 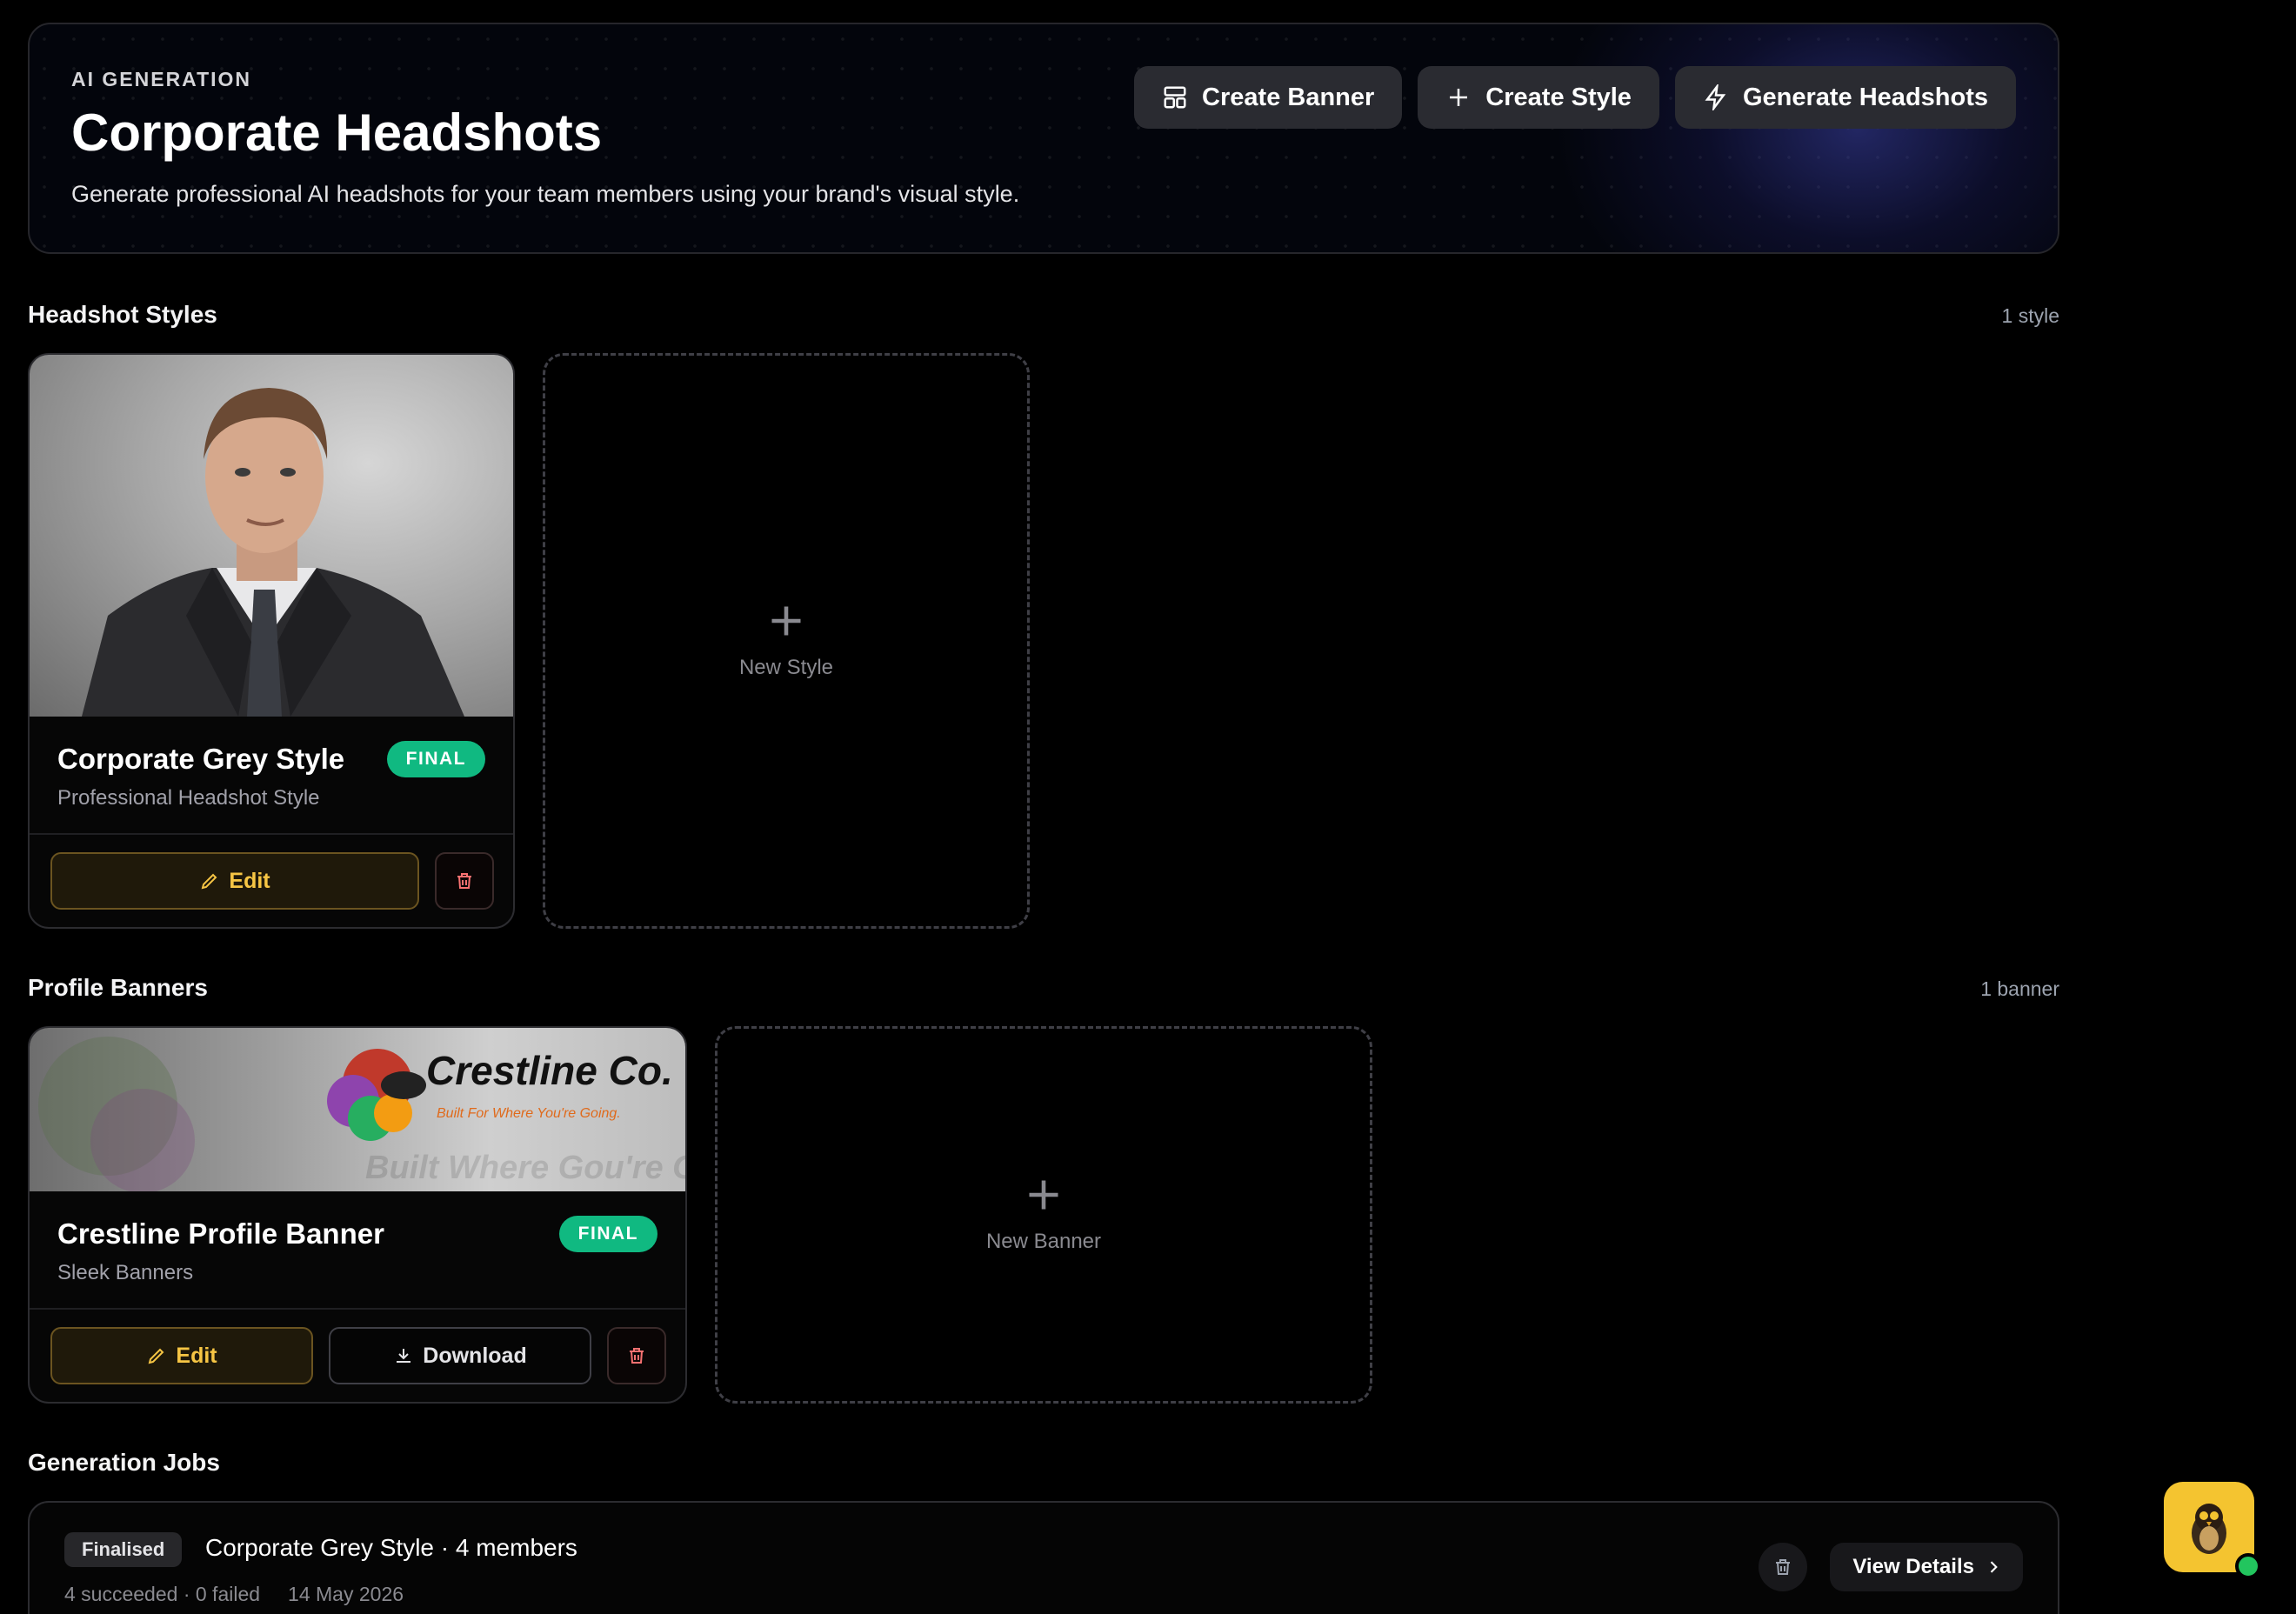 What do you see at coordinates (123, 314) in the screenshot?
I see `headshot-styles-title: Headshot Styles` at bounding box center [123, 314].